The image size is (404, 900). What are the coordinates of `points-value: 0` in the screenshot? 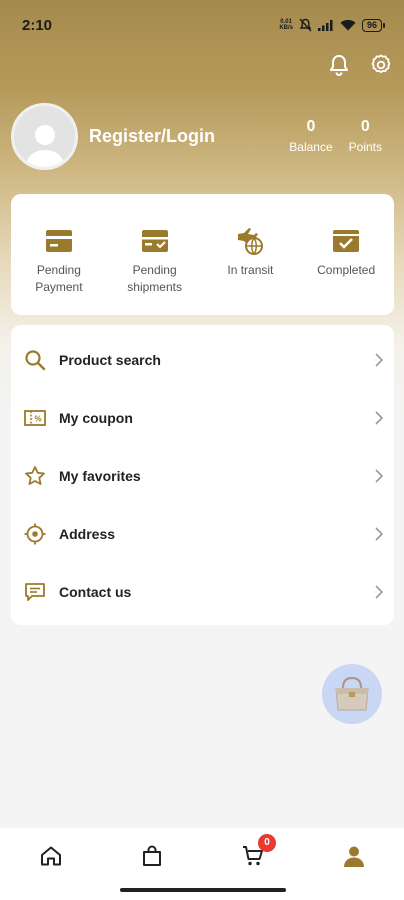 It's located at (365, 126).